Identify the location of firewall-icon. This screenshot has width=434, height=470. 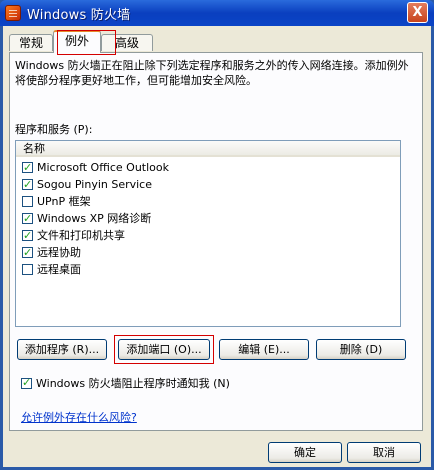
(13, 13).